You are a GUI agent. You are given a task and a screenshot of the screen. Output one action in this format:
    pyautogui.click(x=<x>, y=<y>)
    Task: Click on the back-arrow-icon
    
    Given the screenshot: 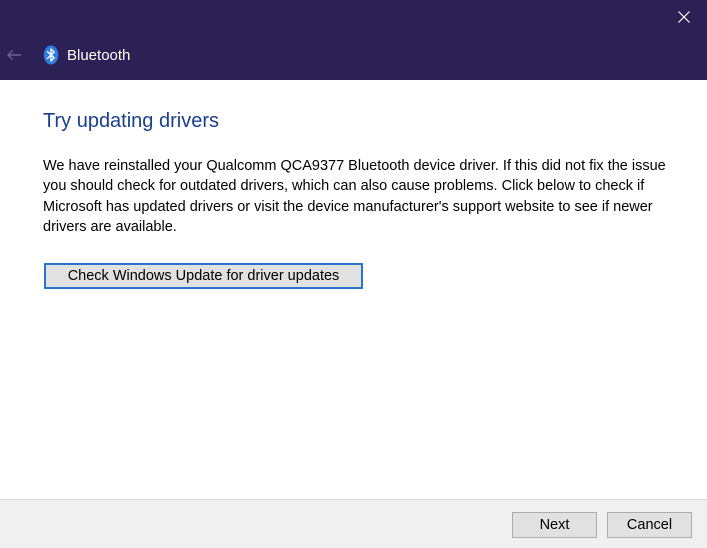 What is the action you would take?
    pyautogui.click(x=14, y=55)
    